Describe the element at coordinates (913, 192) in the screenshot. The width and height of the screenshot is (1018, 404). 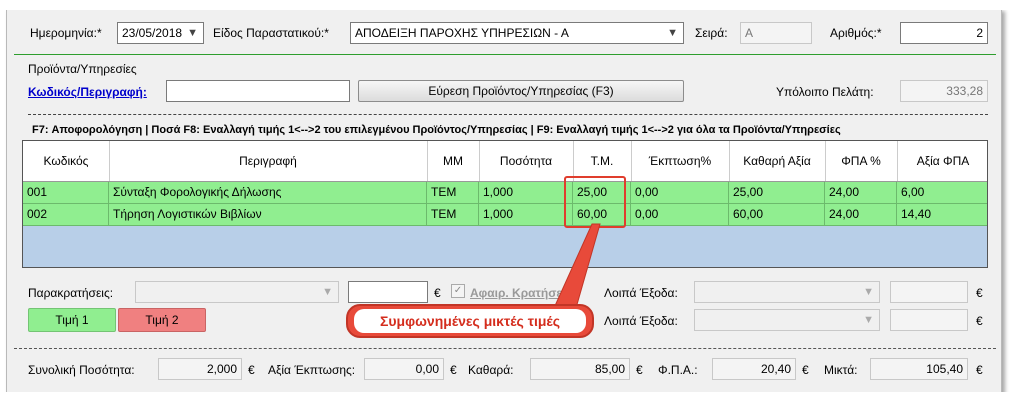
I see `cell-vat-value: 6,00` at that location.